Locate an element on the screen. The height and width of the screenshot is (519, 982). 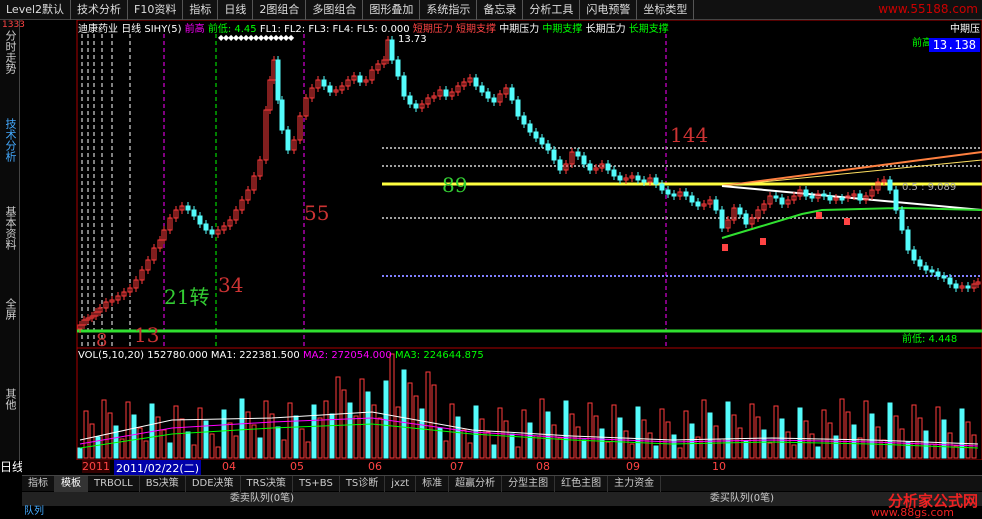
date-axis: 2011 2011/02/22(二) 04 05 06 07 08 09 10 is located at coordinates (502, 468).